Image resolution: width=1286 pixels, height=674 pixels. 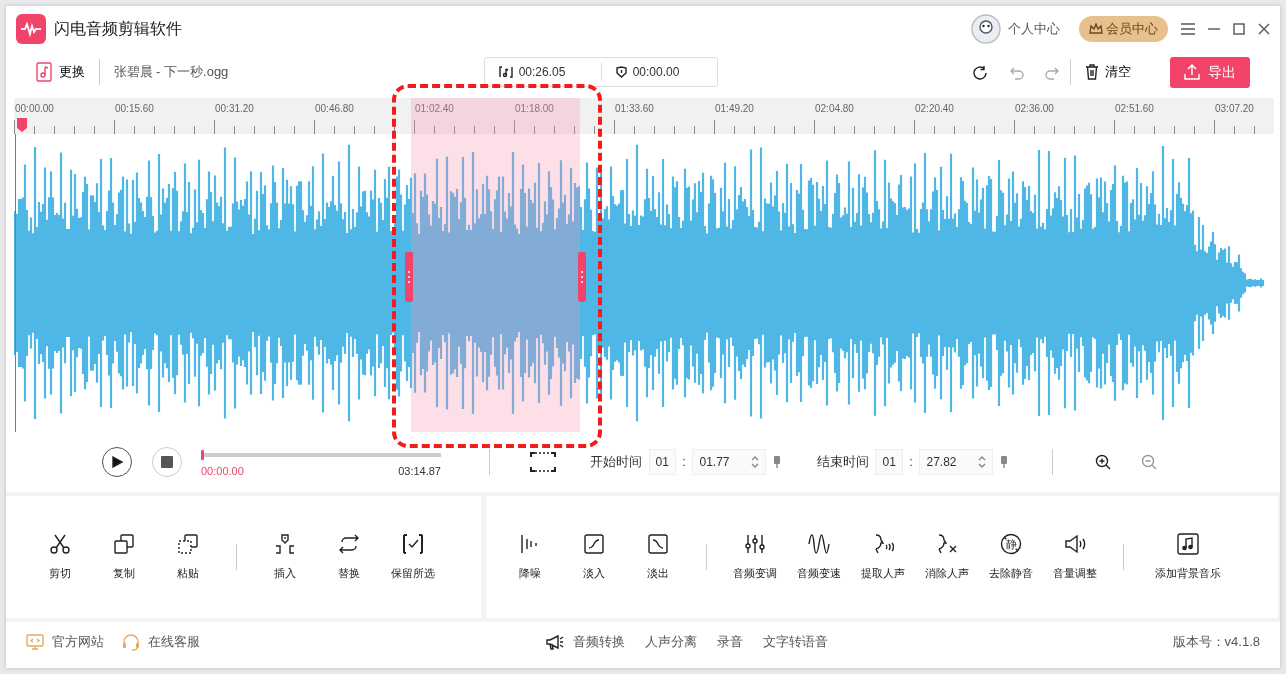 What do you see at coordinates (594, 543) in the screenshot?
I see `fade-in-icon` at bounding box center [594, 543].